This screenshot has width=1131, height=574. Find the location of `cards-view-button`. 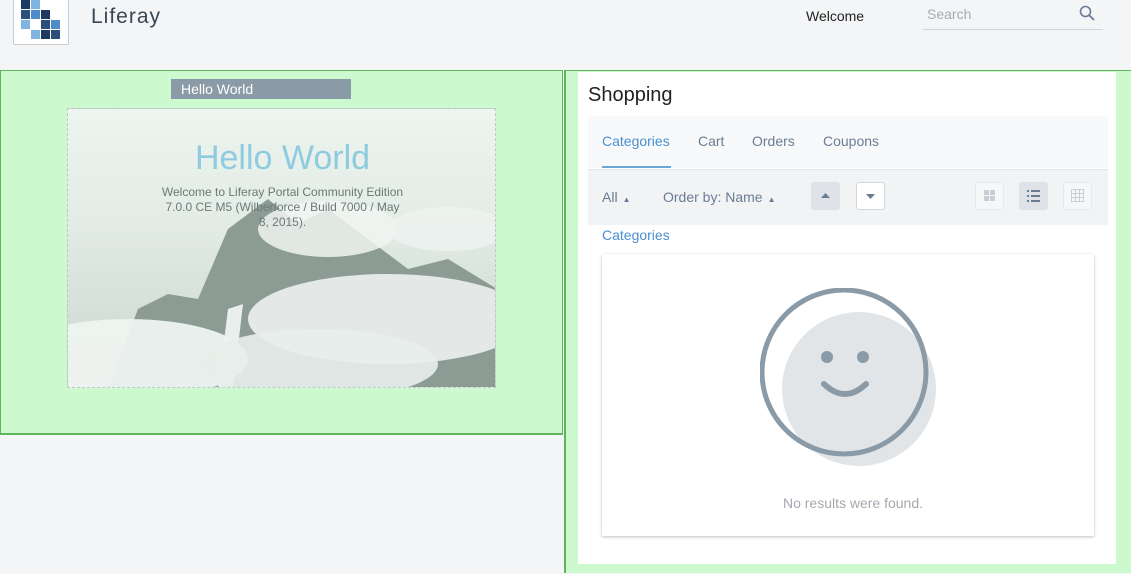

cards-view-button is located at coordinates (989, 196).